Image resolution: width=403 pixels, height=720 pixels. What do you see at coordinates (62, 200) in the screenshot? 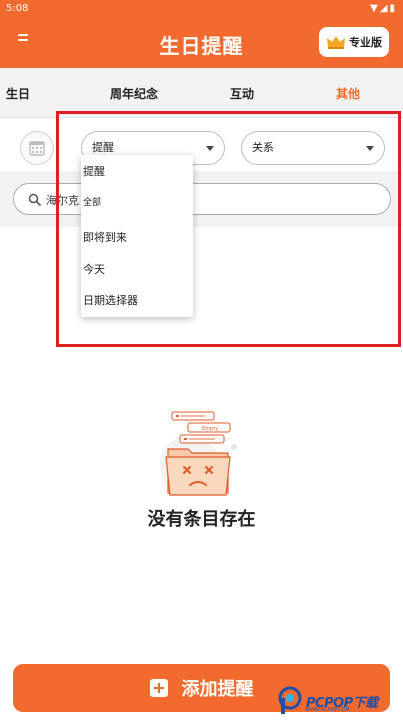
I see `search-value: 海尔克` at bounding box center [62, 200].